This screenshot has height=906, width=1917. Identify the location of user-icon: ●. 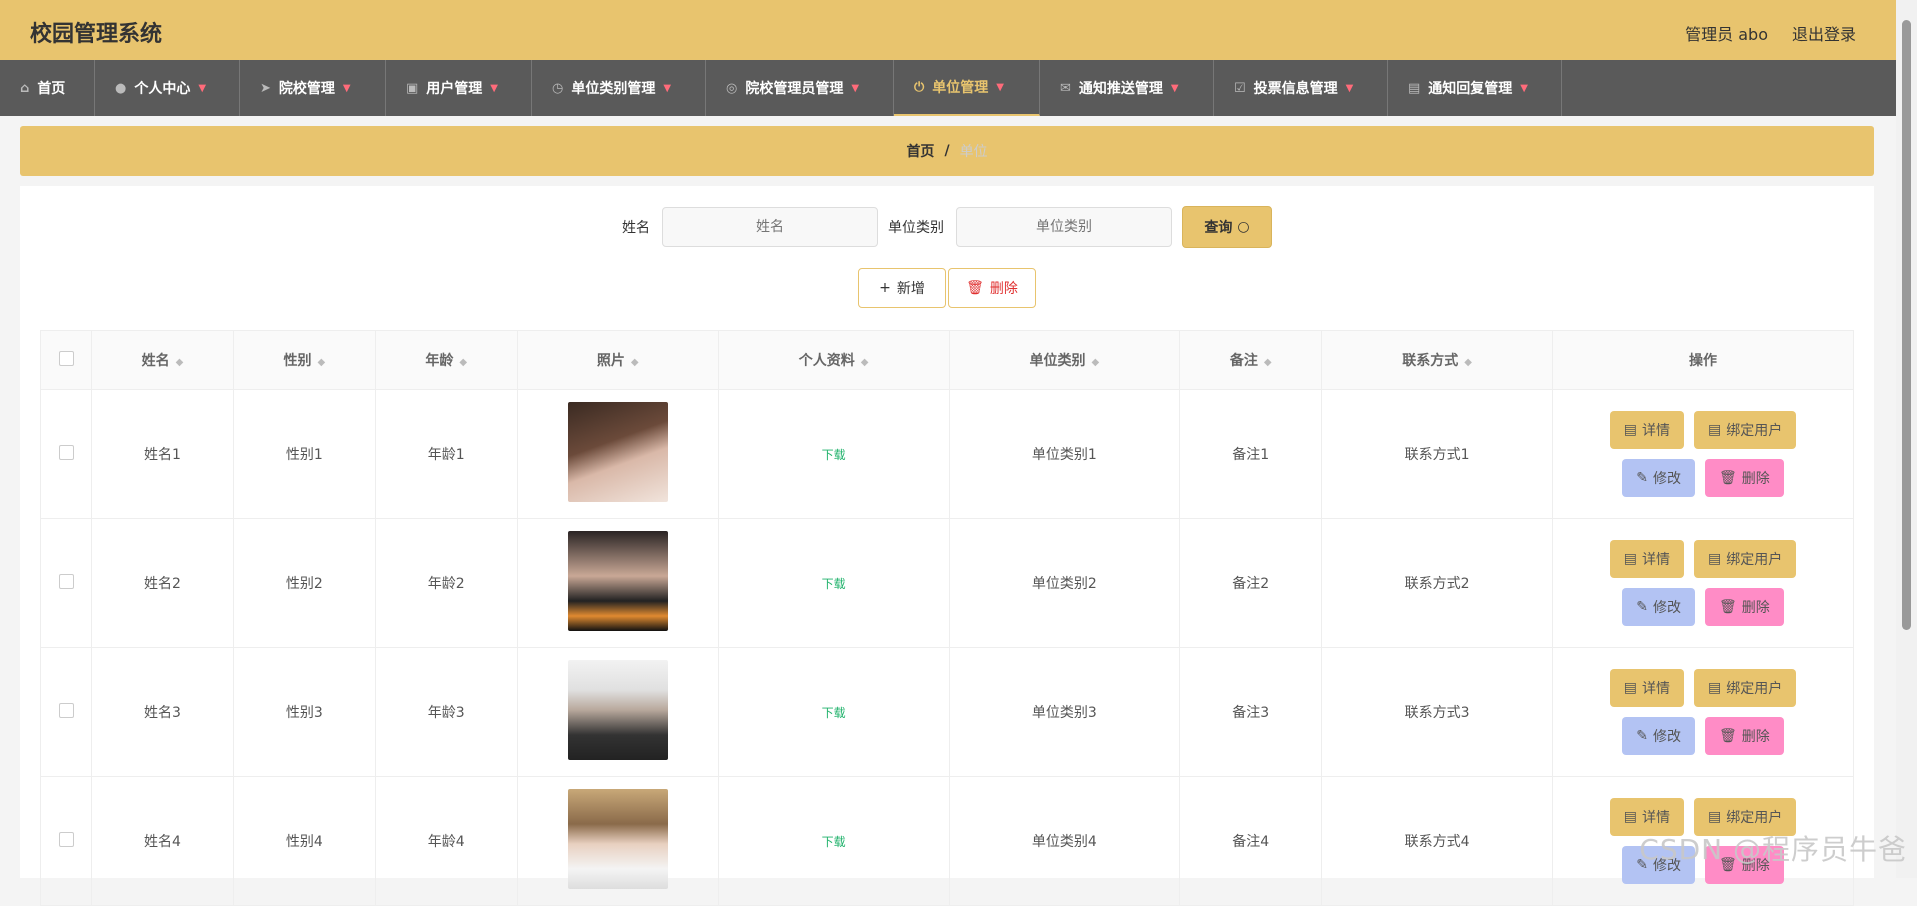
(121, 88).